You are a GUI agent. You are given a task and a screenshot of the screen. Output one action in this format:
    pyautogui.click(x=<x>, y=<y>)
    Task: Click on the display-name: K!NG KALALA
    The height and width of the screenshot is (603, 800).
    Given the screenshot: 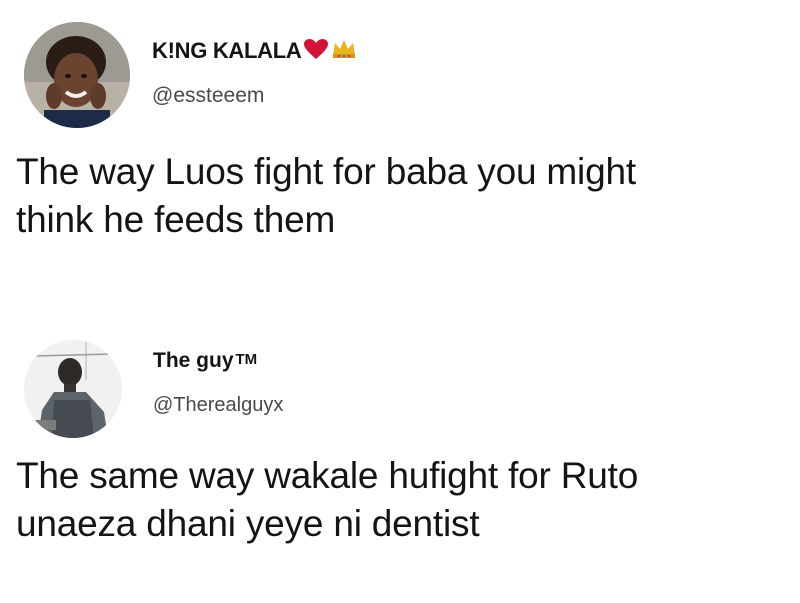 What is the action you would take?
    pyautogui.click(x=227, y=50)
    